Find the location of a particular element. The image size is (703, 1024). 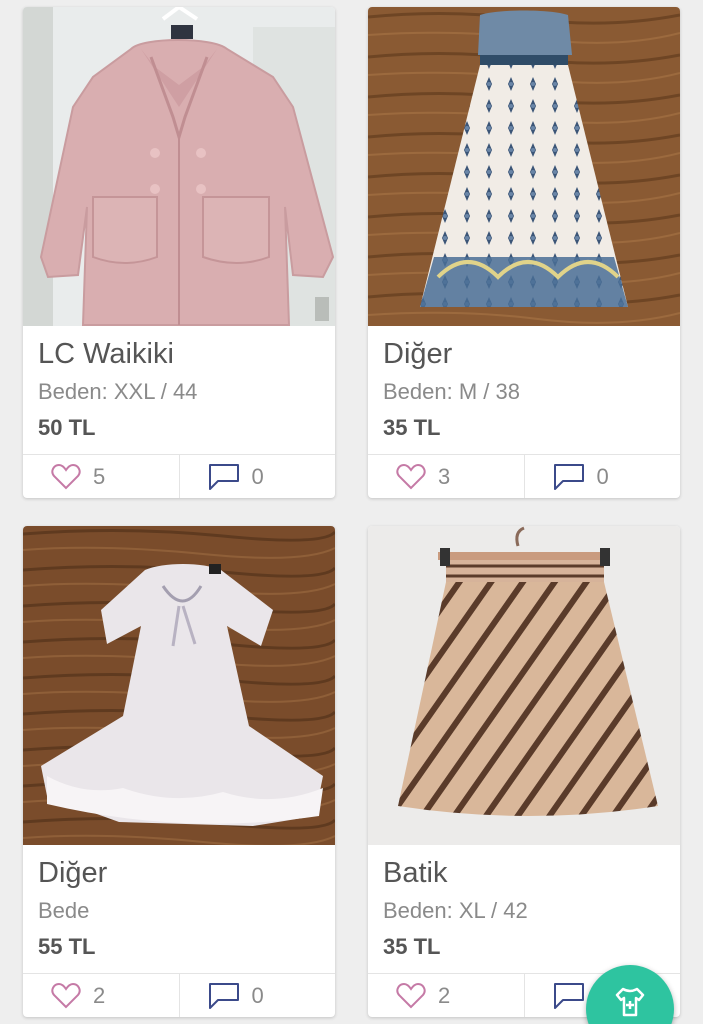

size-label: Beden: XXL / 44 is located at coordinates (118, 391).